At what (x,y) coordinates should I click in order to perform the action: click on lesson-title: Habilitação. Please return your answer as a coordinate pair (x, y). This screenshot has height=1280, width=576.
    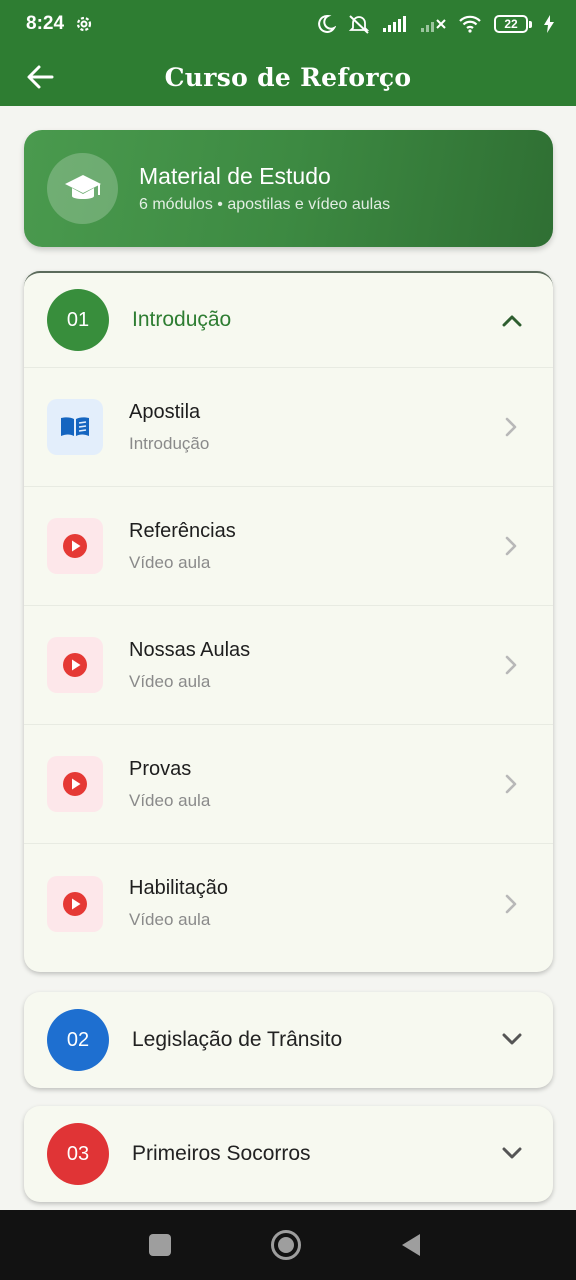
    Looking at the image, I should click on (178, 888).